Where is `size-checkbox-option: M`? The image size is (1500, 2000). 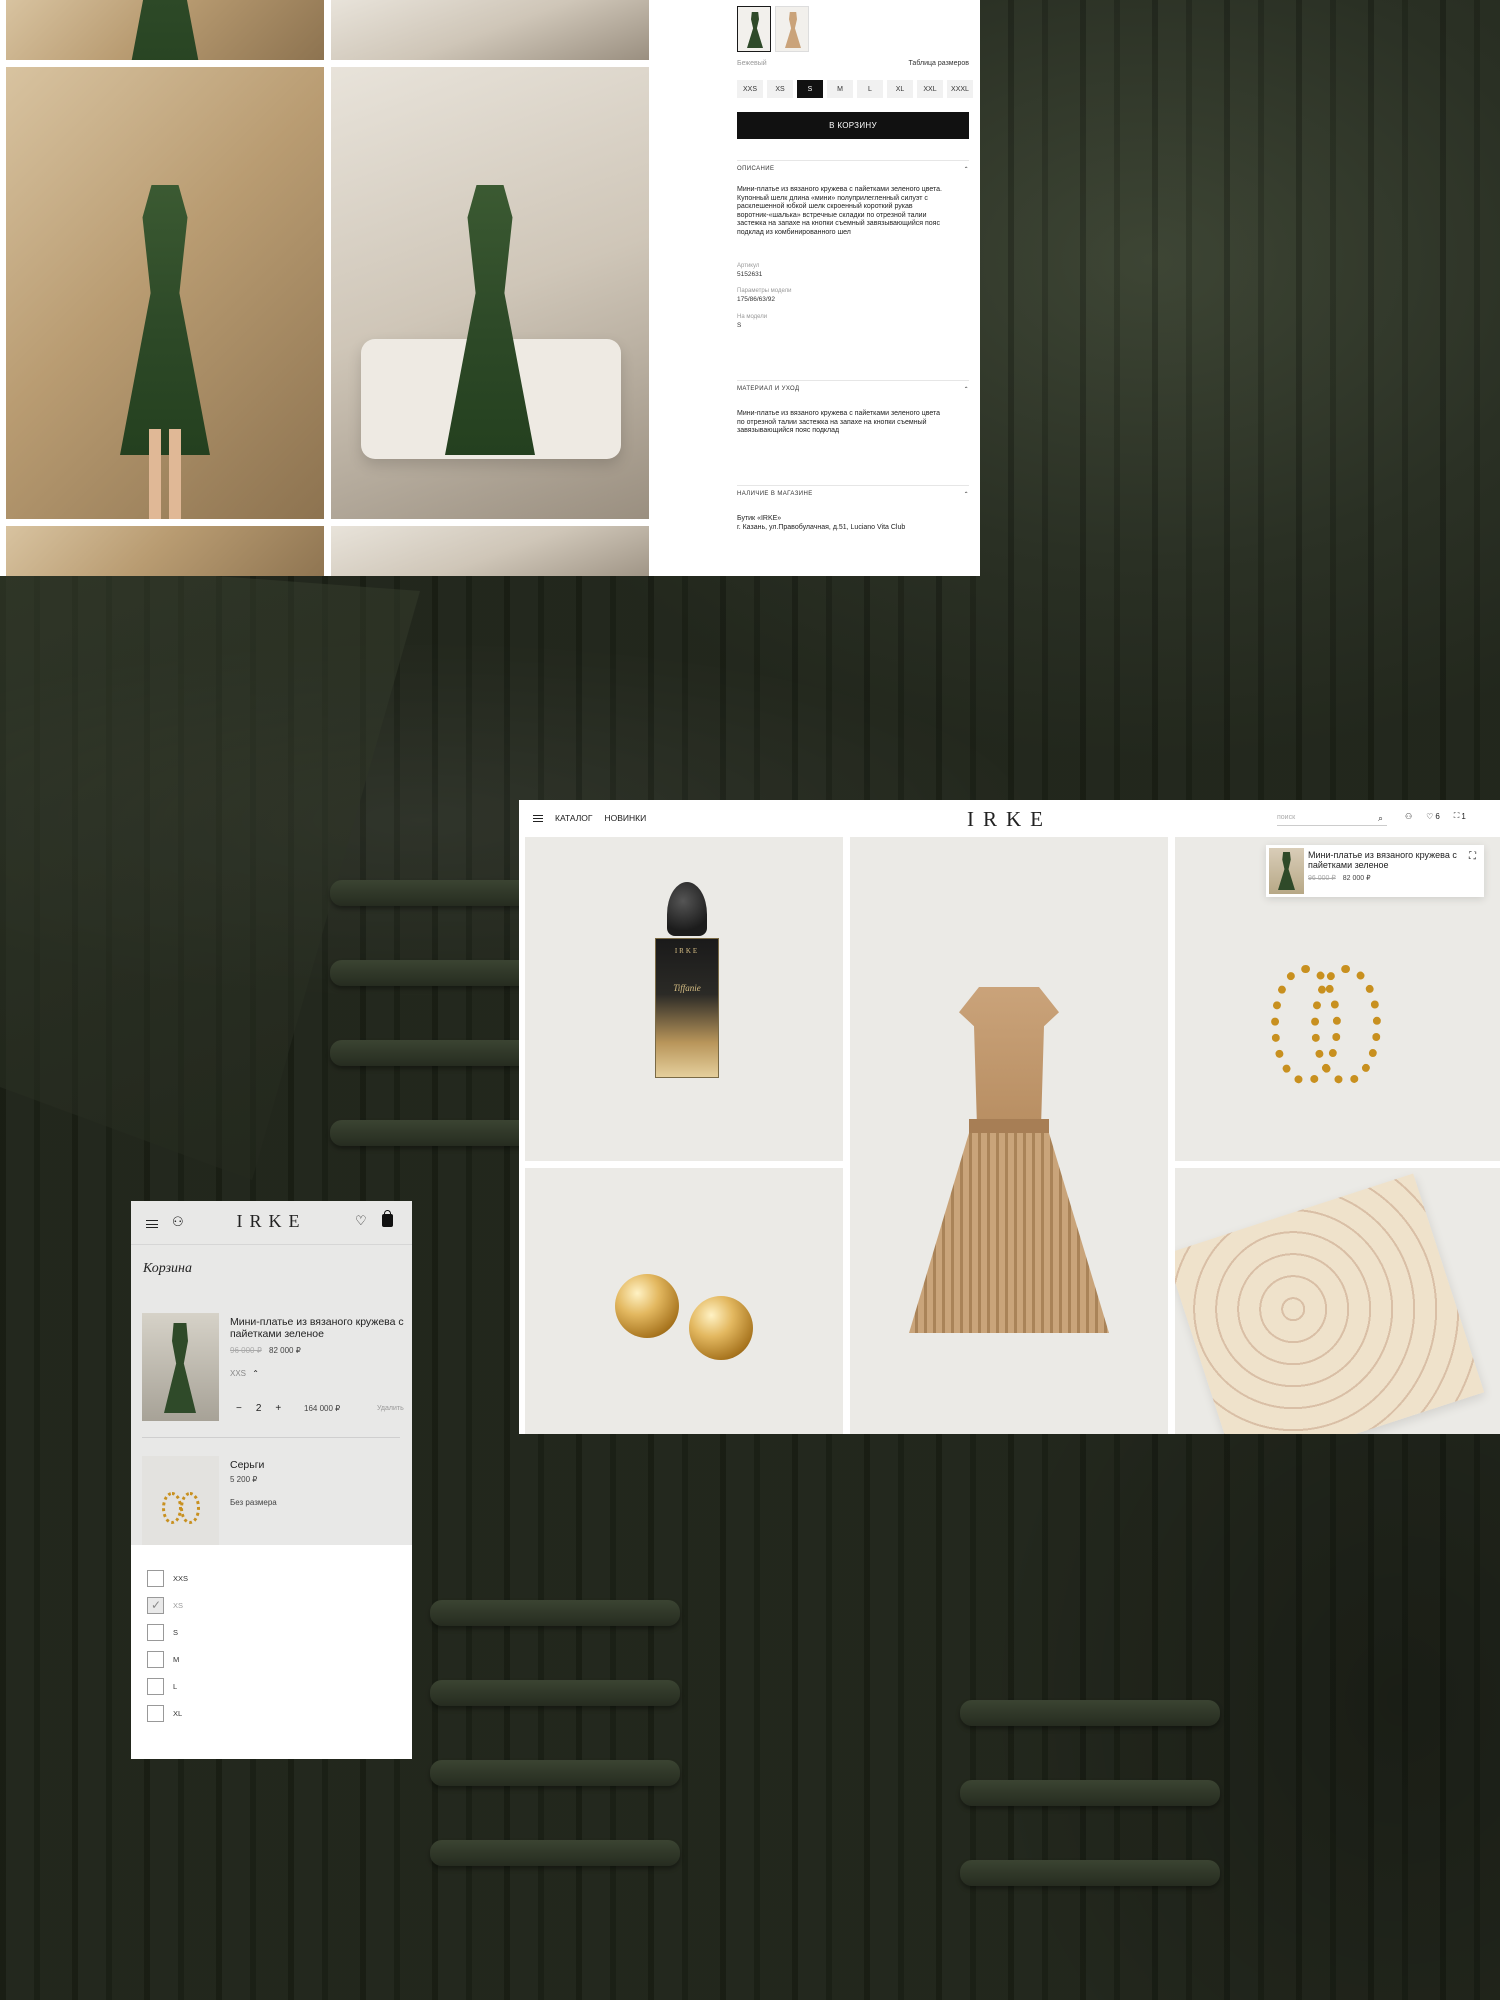
size-checkbox-option: M is located at coordinates (167, 1659).